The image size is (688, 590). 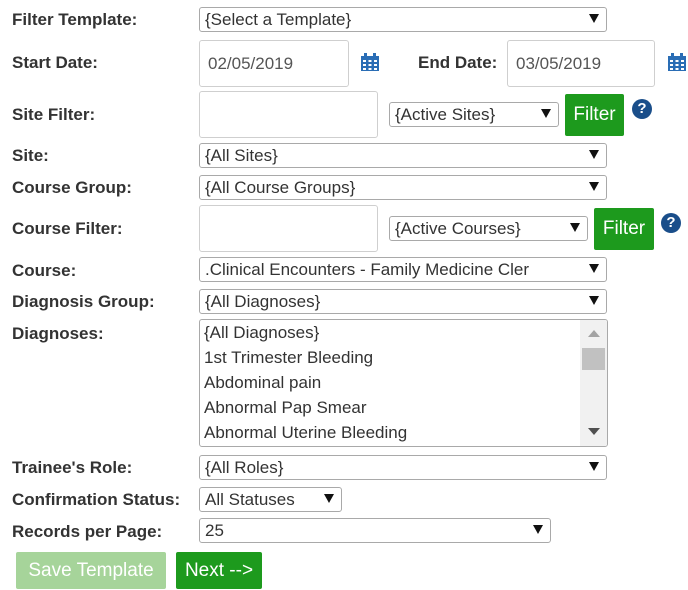 What do you see at coordinates (458, 228) in the screenshot?
I see `course-filter-scope-value: {Active Courses}` at bounding box center [458, 228].